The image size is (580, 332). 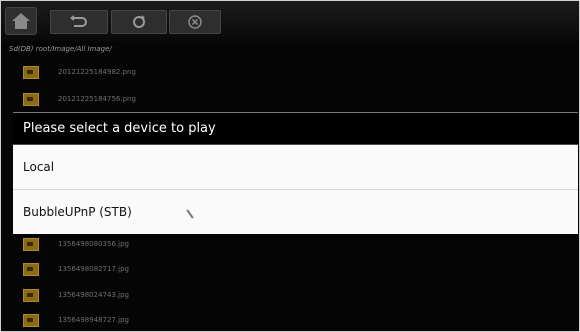 I want to click on home-button, so click(x=21, y=21).